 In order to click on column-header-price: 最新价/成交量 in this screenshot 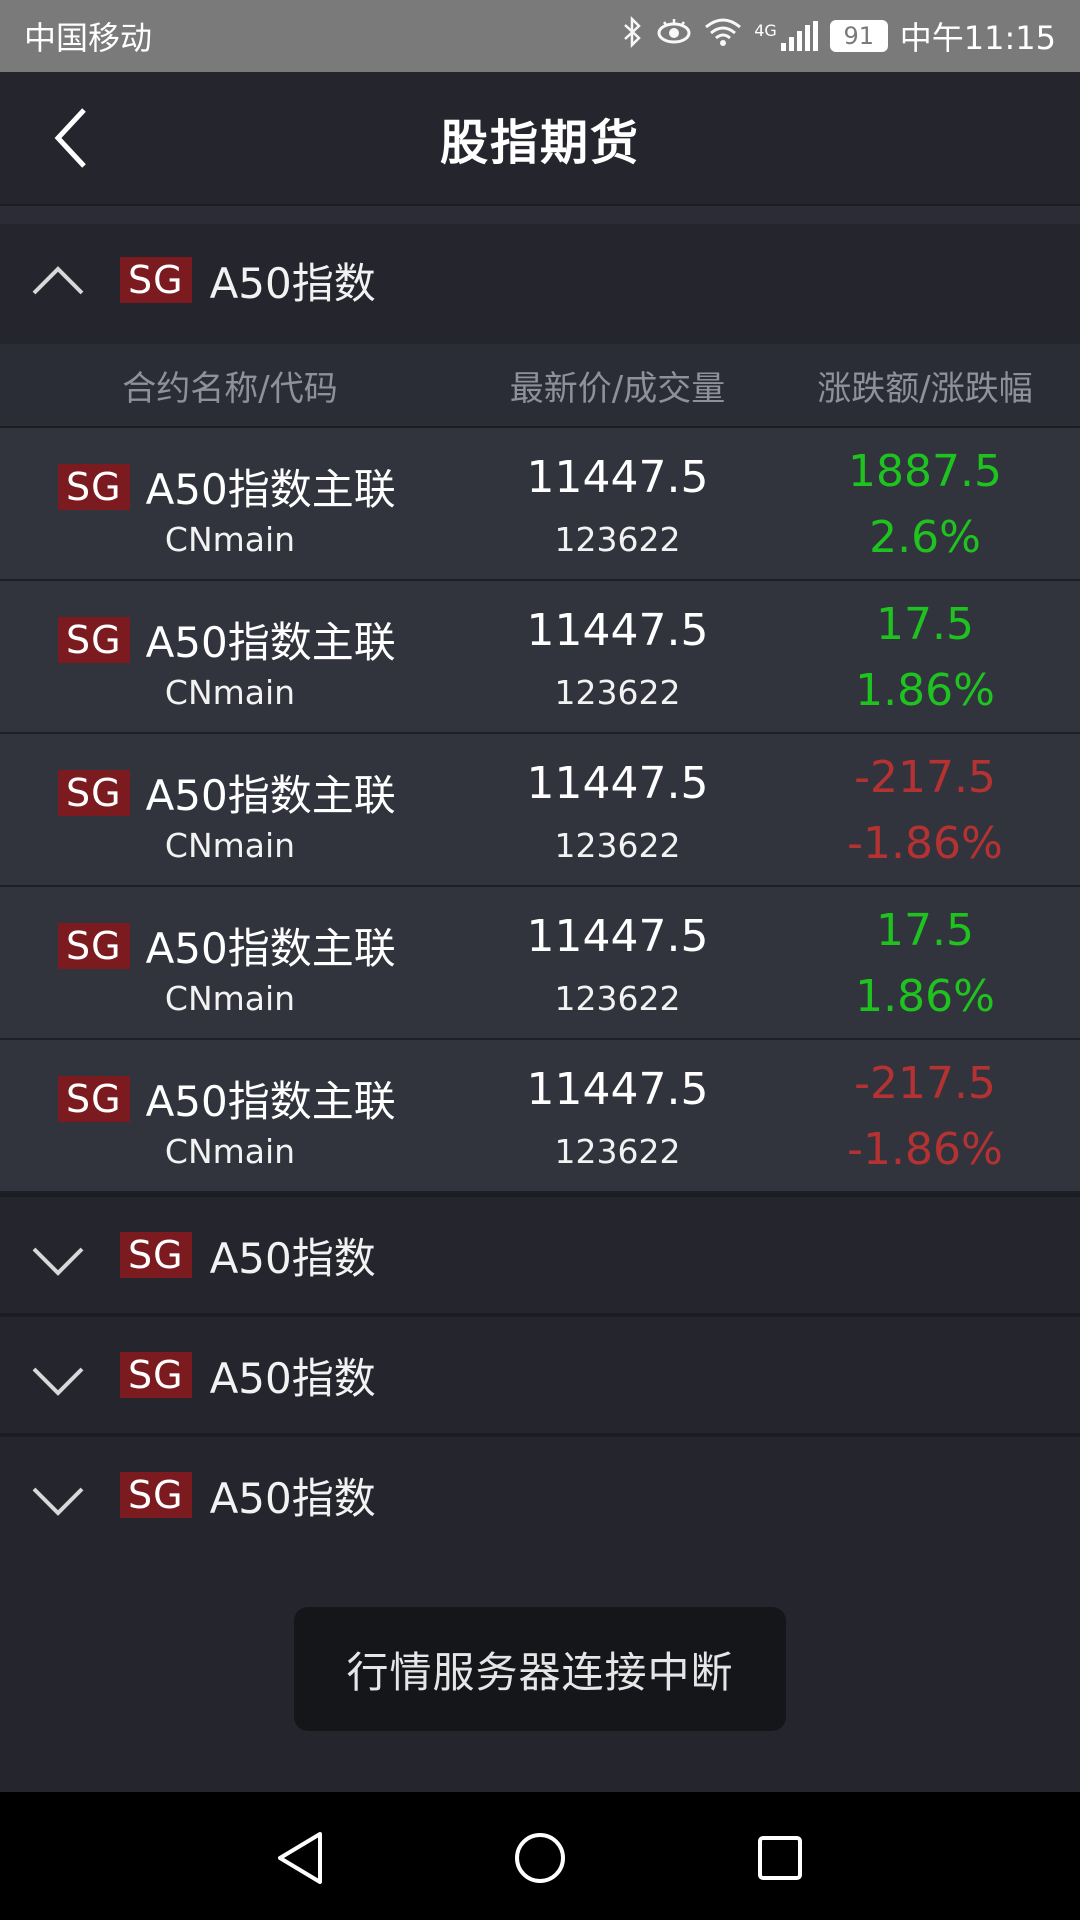, I will do `click(617, 388)`.